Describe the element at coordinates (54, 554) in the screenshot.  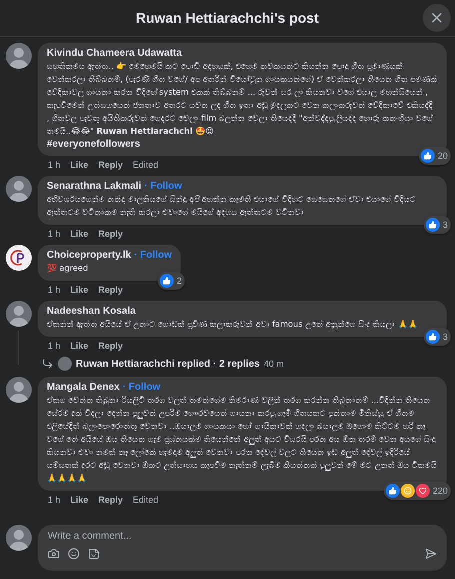
I see `camera-icon` at that location.